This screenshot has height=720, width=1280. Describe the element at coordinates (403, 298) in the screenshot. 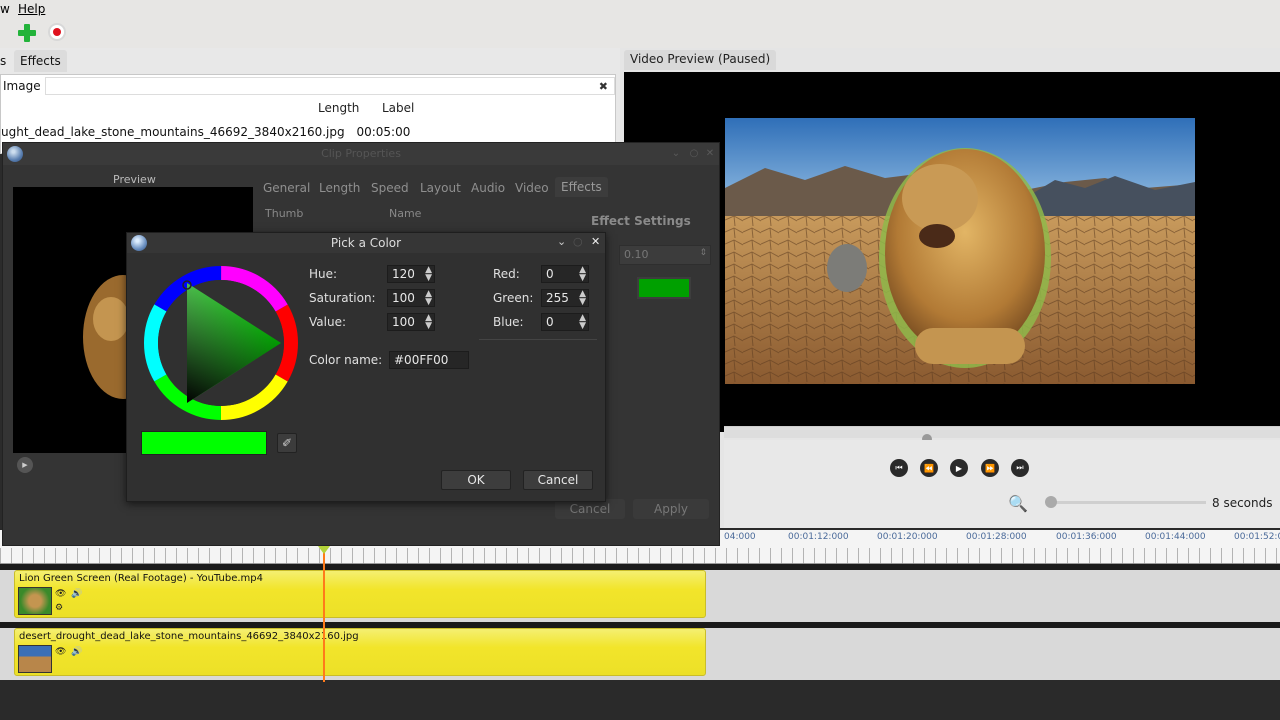

I see `saturation-value: 100` at that location.